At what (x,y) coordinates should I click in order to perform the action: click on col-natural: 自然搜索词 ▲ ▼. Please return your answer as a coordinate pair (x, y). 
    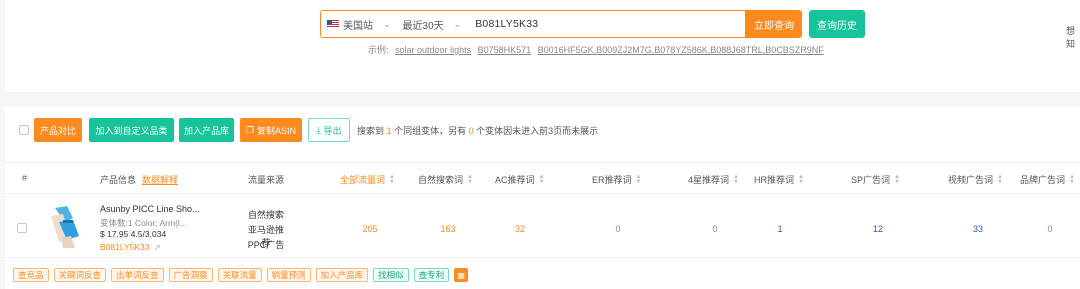
    Looking at the image, I should click on (445, 179).